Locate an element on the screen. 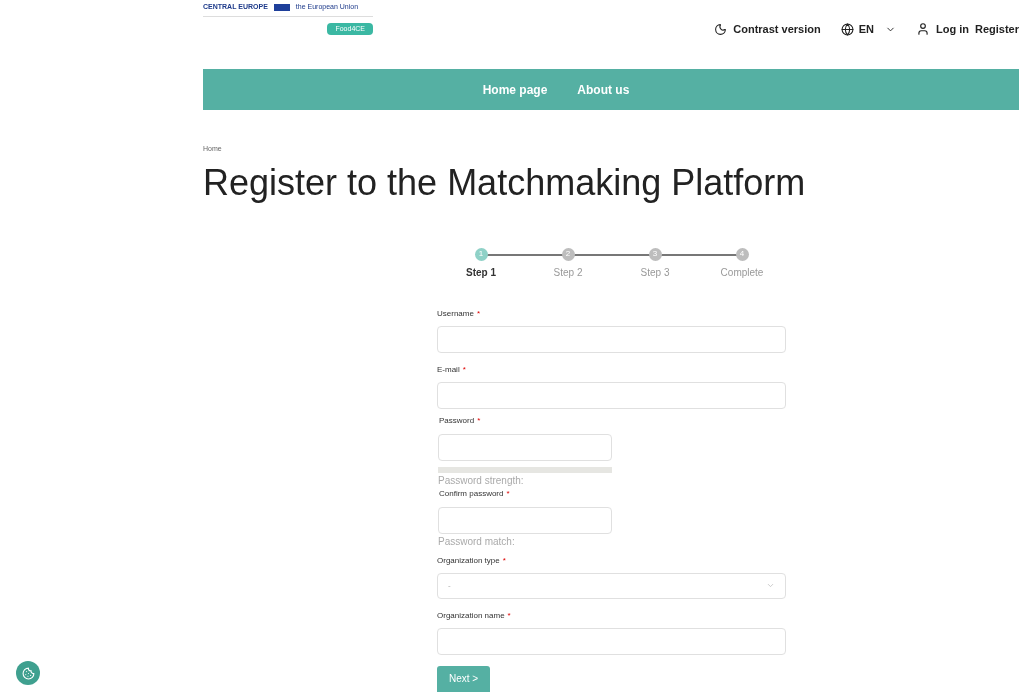 This screenshot has height=693, width=1019. page-title: Register to the Matchmaking Platform is located at coordinates (505, 182).